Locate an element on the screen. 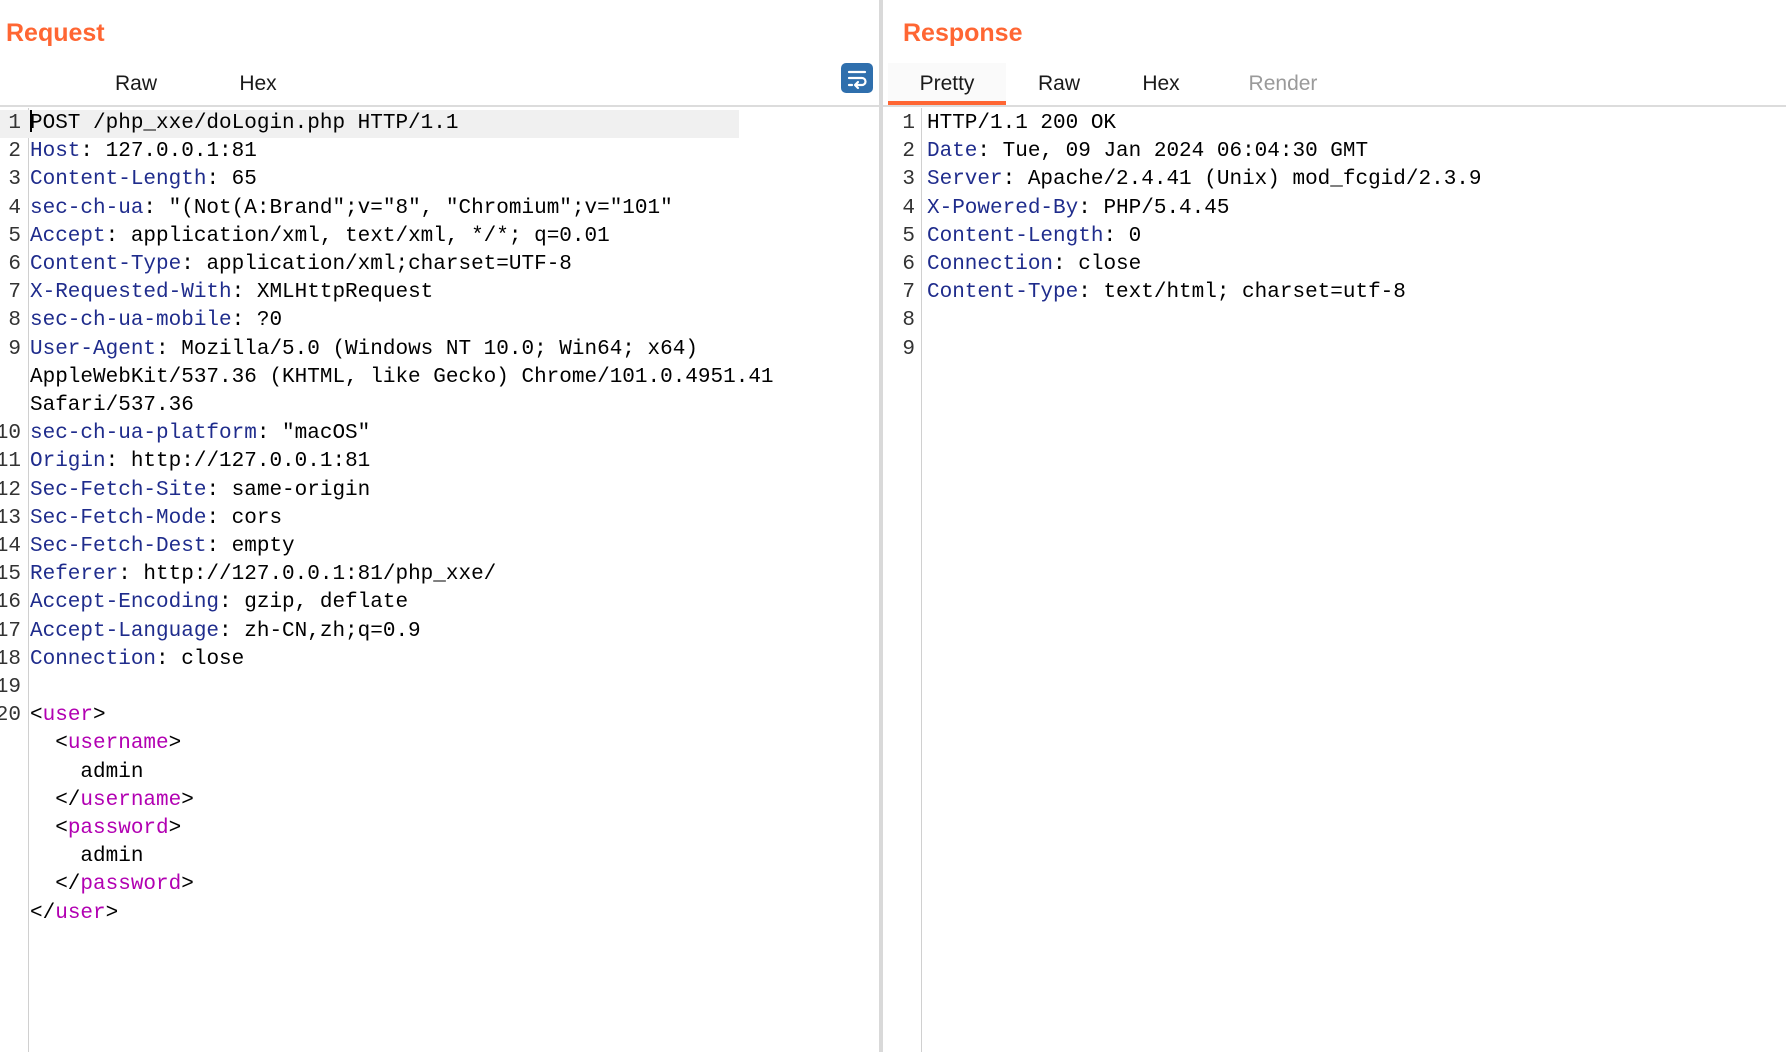  code-line: 5 Content-Length: 0 is located at coordinates (1334, 237).